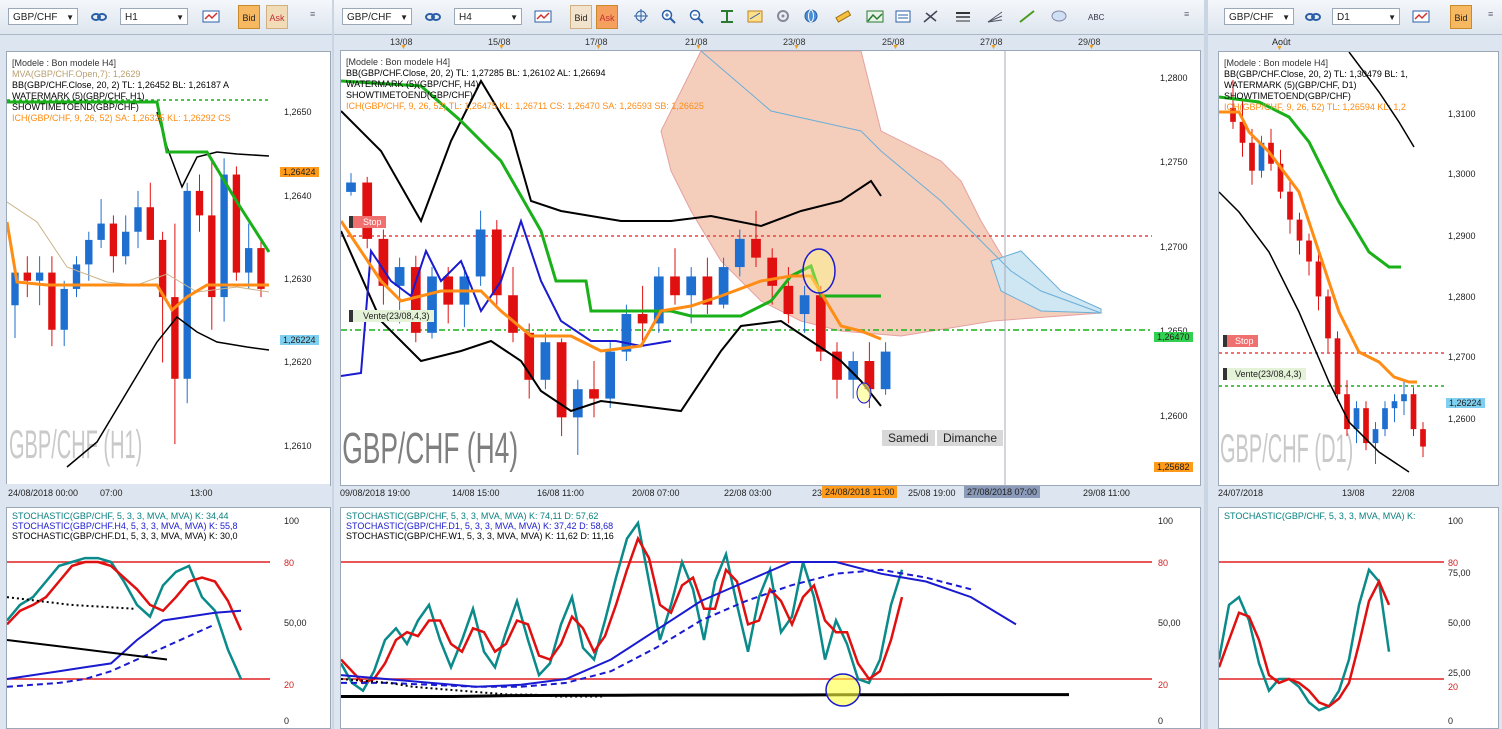  I want to click on stoch-tick: 50,00, so click(295, 623).